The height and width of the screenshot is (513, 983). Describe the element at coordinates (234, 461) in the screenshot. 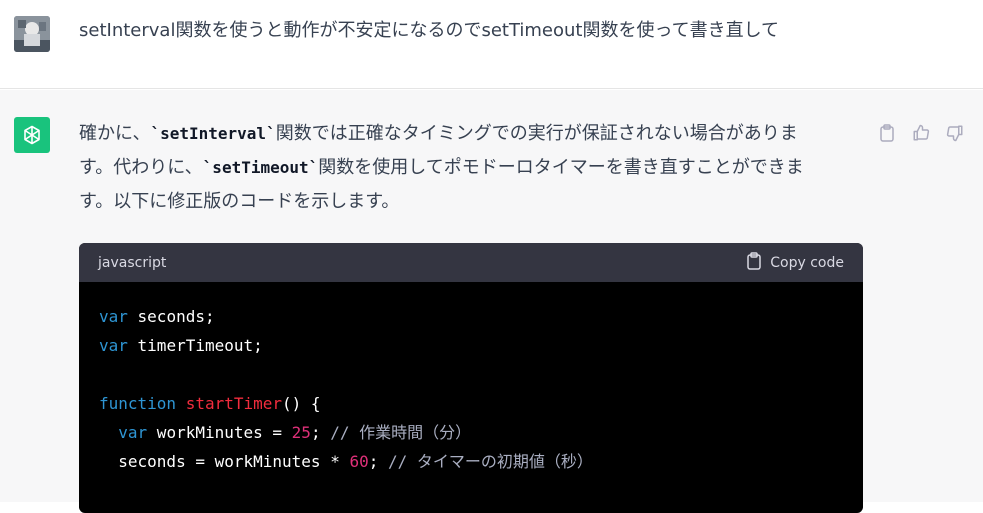

I see `code-text: seconds = workMinutes *` at that location.